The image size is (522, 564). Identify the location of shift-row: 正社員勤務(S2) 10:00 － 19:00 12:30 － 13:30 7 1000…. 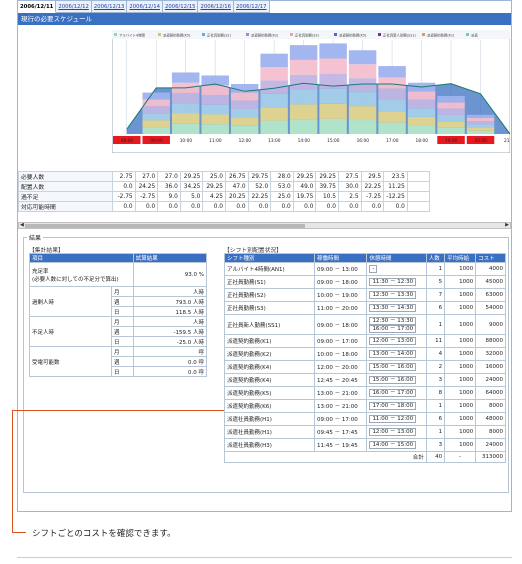
(365, 295).